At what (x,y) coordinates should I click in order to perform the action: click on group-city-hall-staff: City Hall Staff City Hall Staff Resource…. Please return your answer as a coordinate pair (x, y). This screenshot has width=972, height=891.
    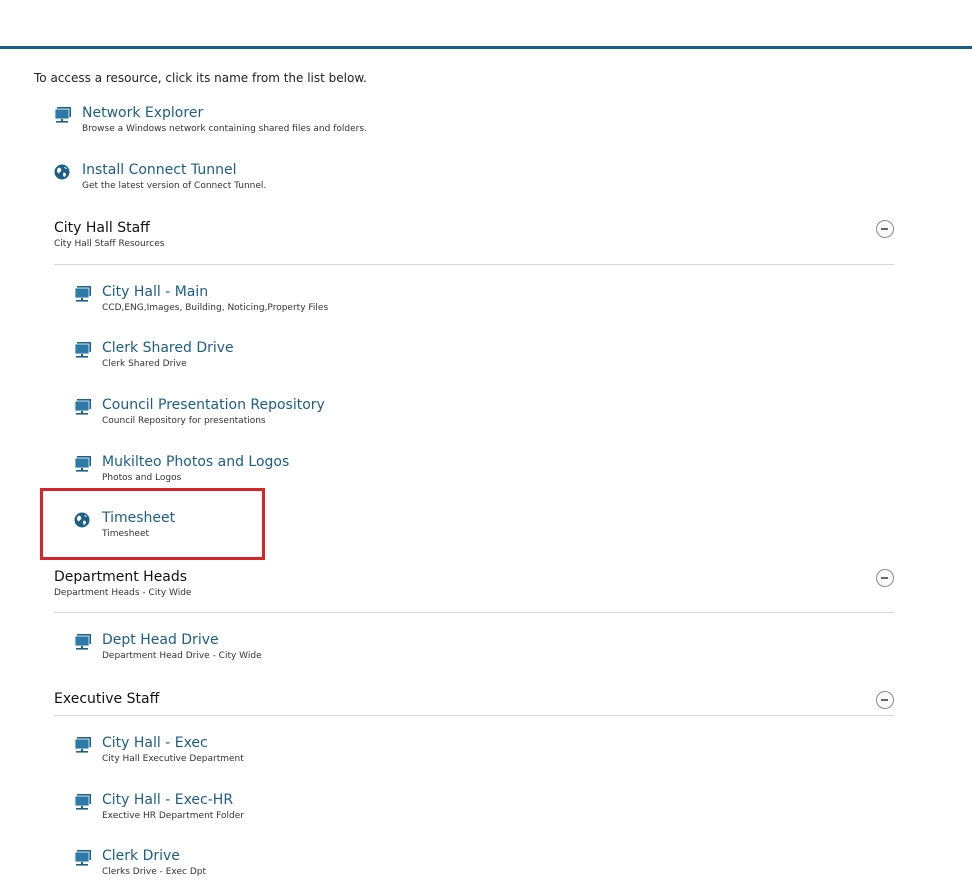
    Looking at the image, I should click on (474, 242).